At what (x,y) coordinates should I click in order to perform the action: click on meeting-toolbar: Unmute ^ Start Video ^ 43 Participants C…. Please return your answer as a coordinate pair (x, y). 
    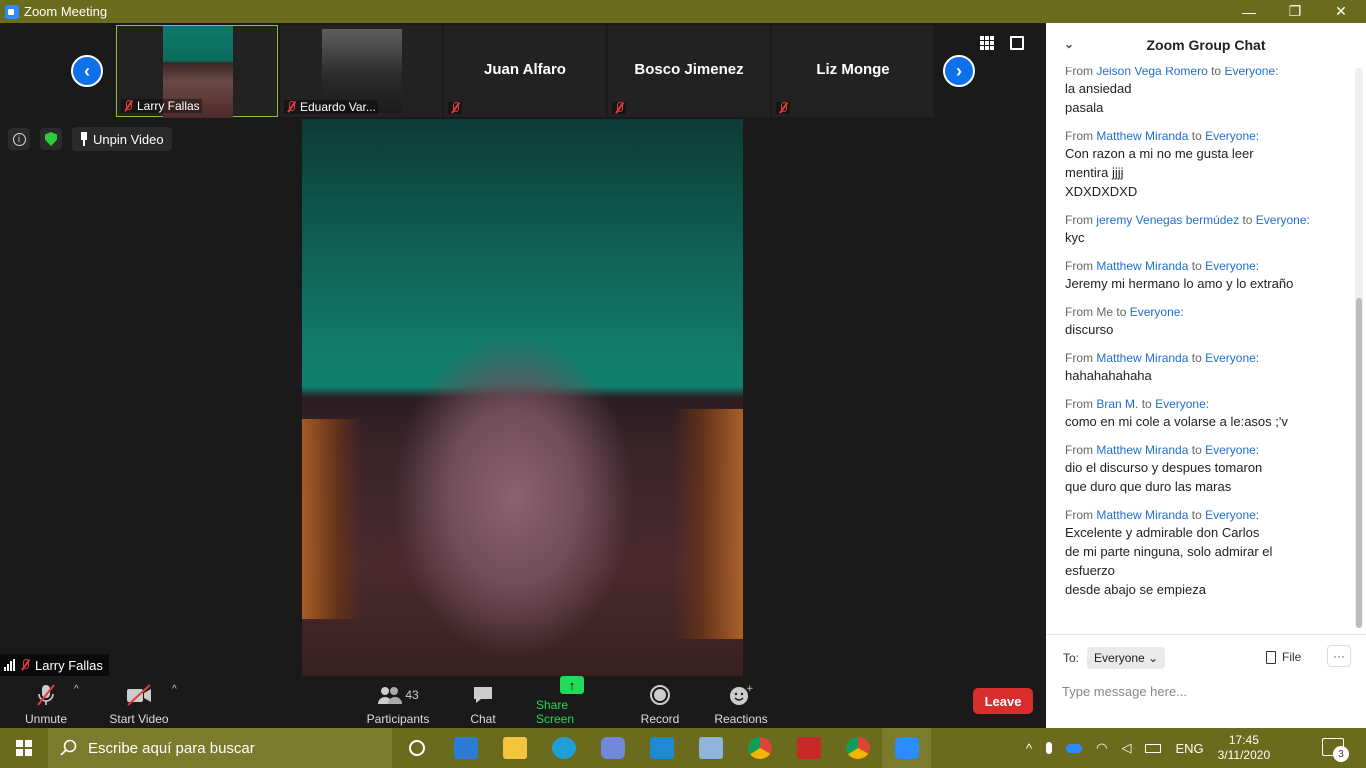
    Looking at the image, I should click on (523, 702).